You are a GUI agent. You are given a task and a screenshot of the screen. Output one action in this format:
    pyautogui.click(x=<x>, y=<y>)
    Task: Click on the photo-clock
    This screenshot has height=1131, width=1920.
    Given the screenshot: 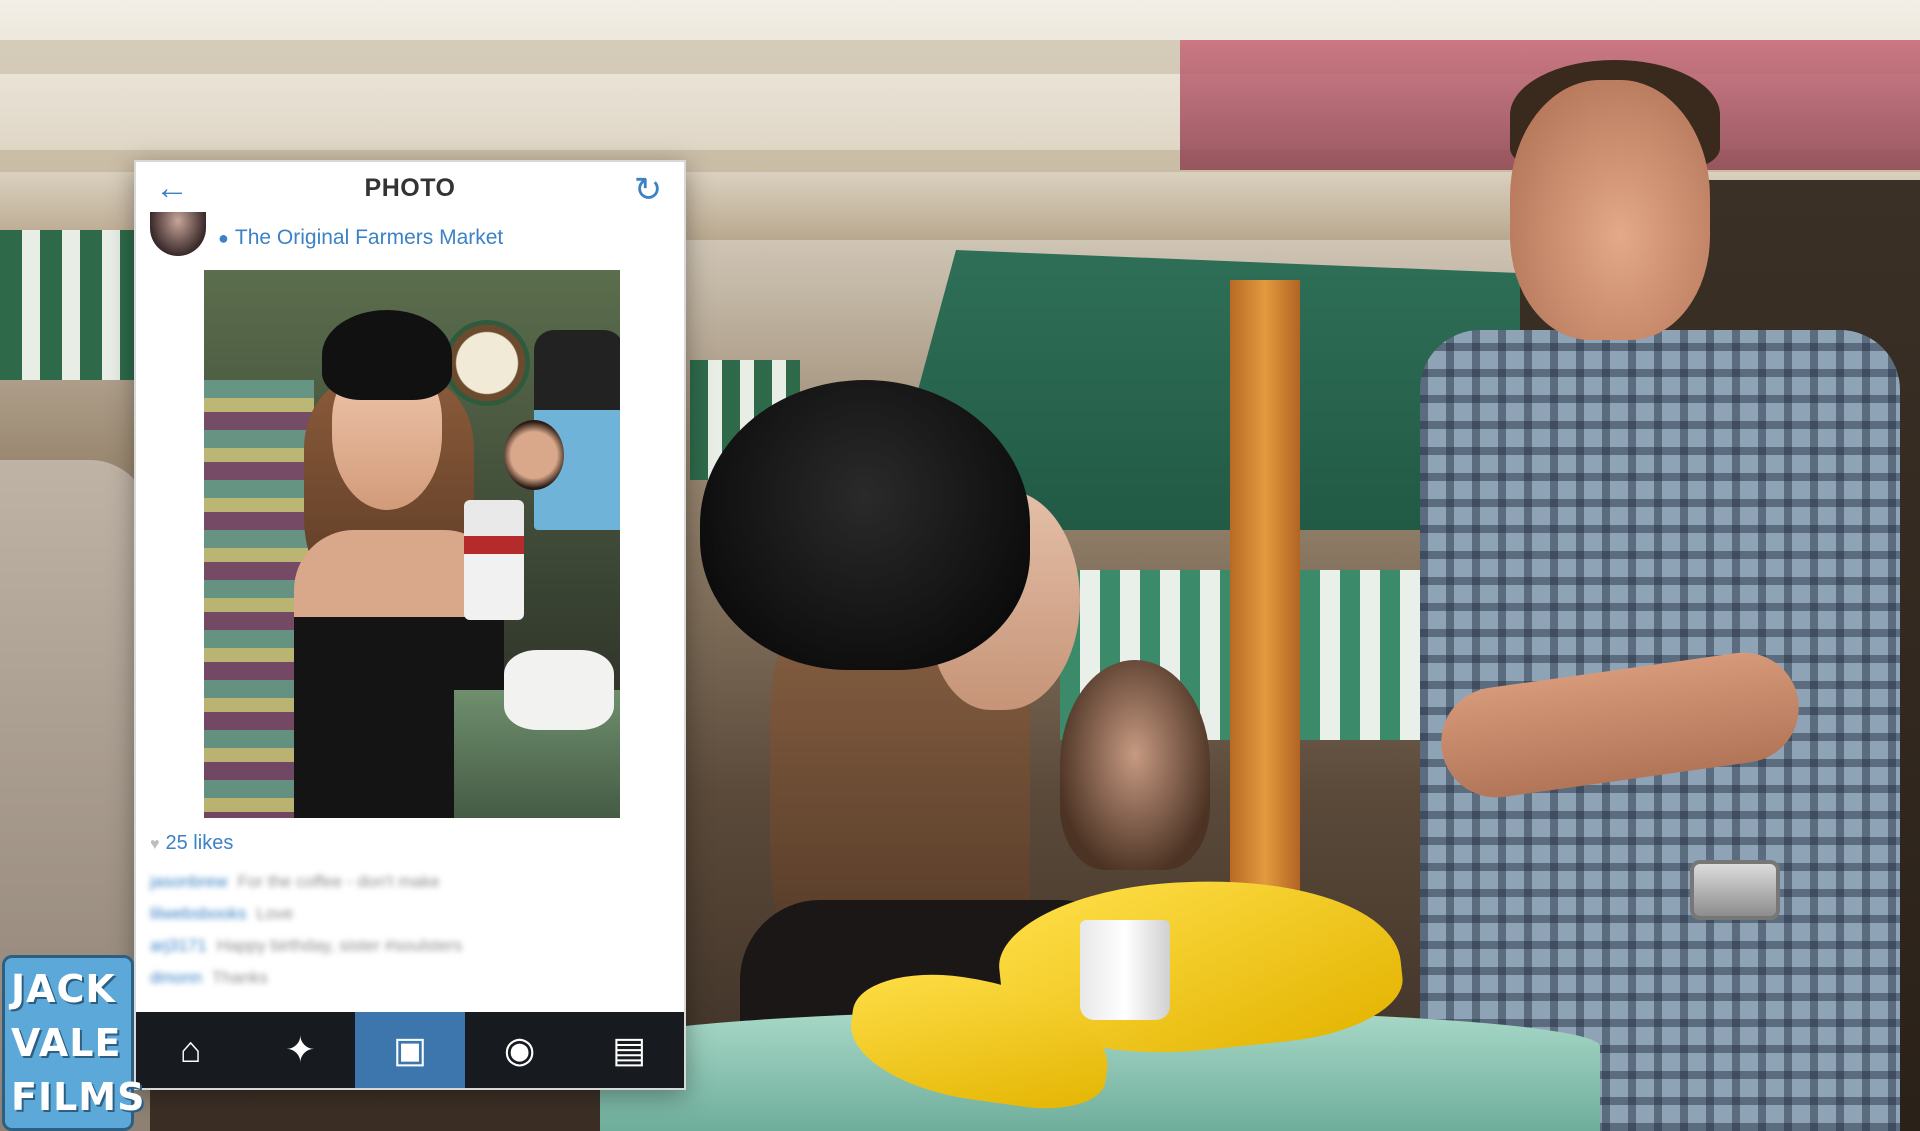 What is the action you would take?
    pyautogui.click(x=487, y=363)
    